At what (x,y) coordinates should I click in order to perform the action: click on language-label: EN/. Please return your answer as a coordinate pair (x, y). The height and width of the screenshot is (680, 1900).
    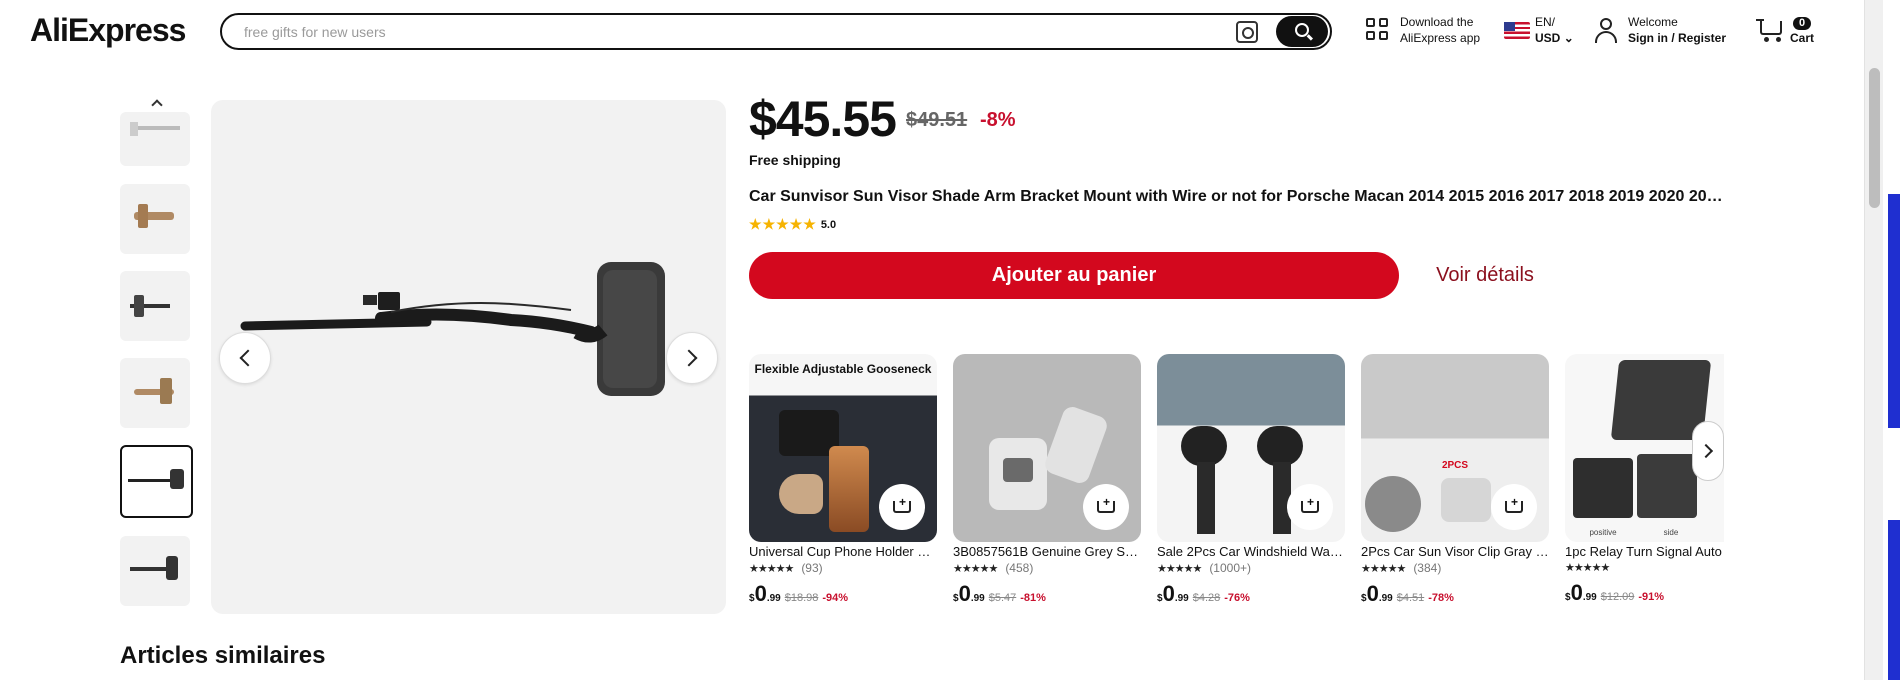
    Looking at the image, I should click on (1545, 22).